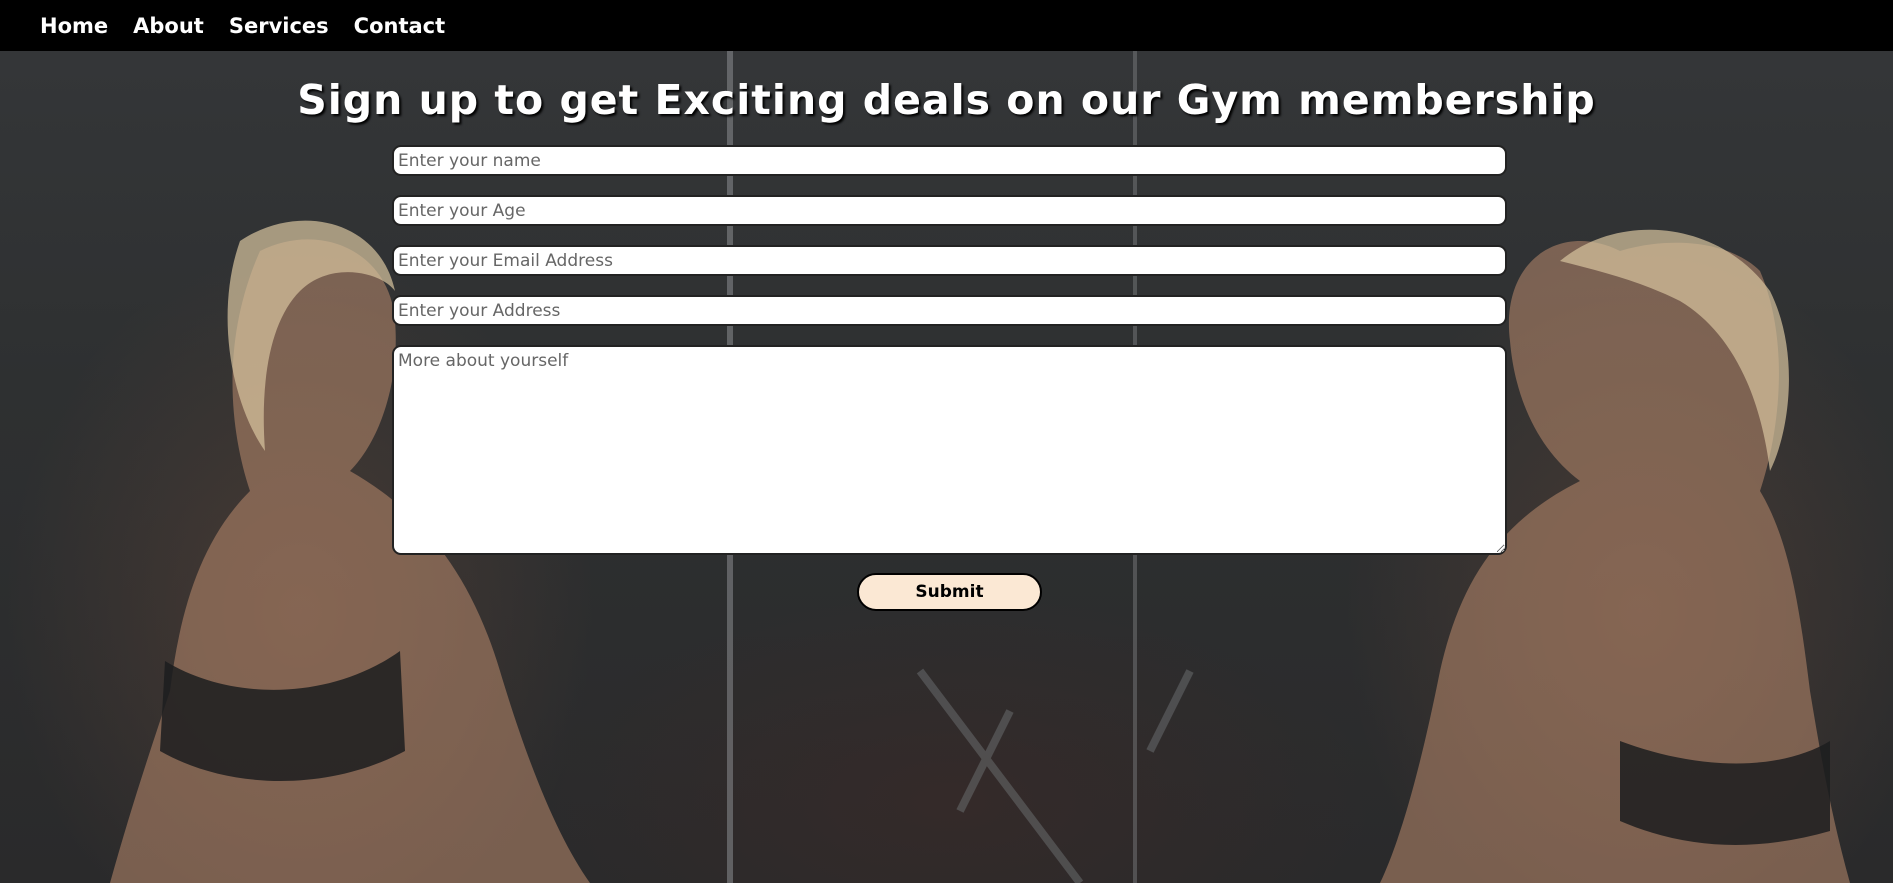 The height and width of the screenshot is (883, 1893). Describe the element at coordinates (949, 210) in the screenshot. I see `age-input` at that location.